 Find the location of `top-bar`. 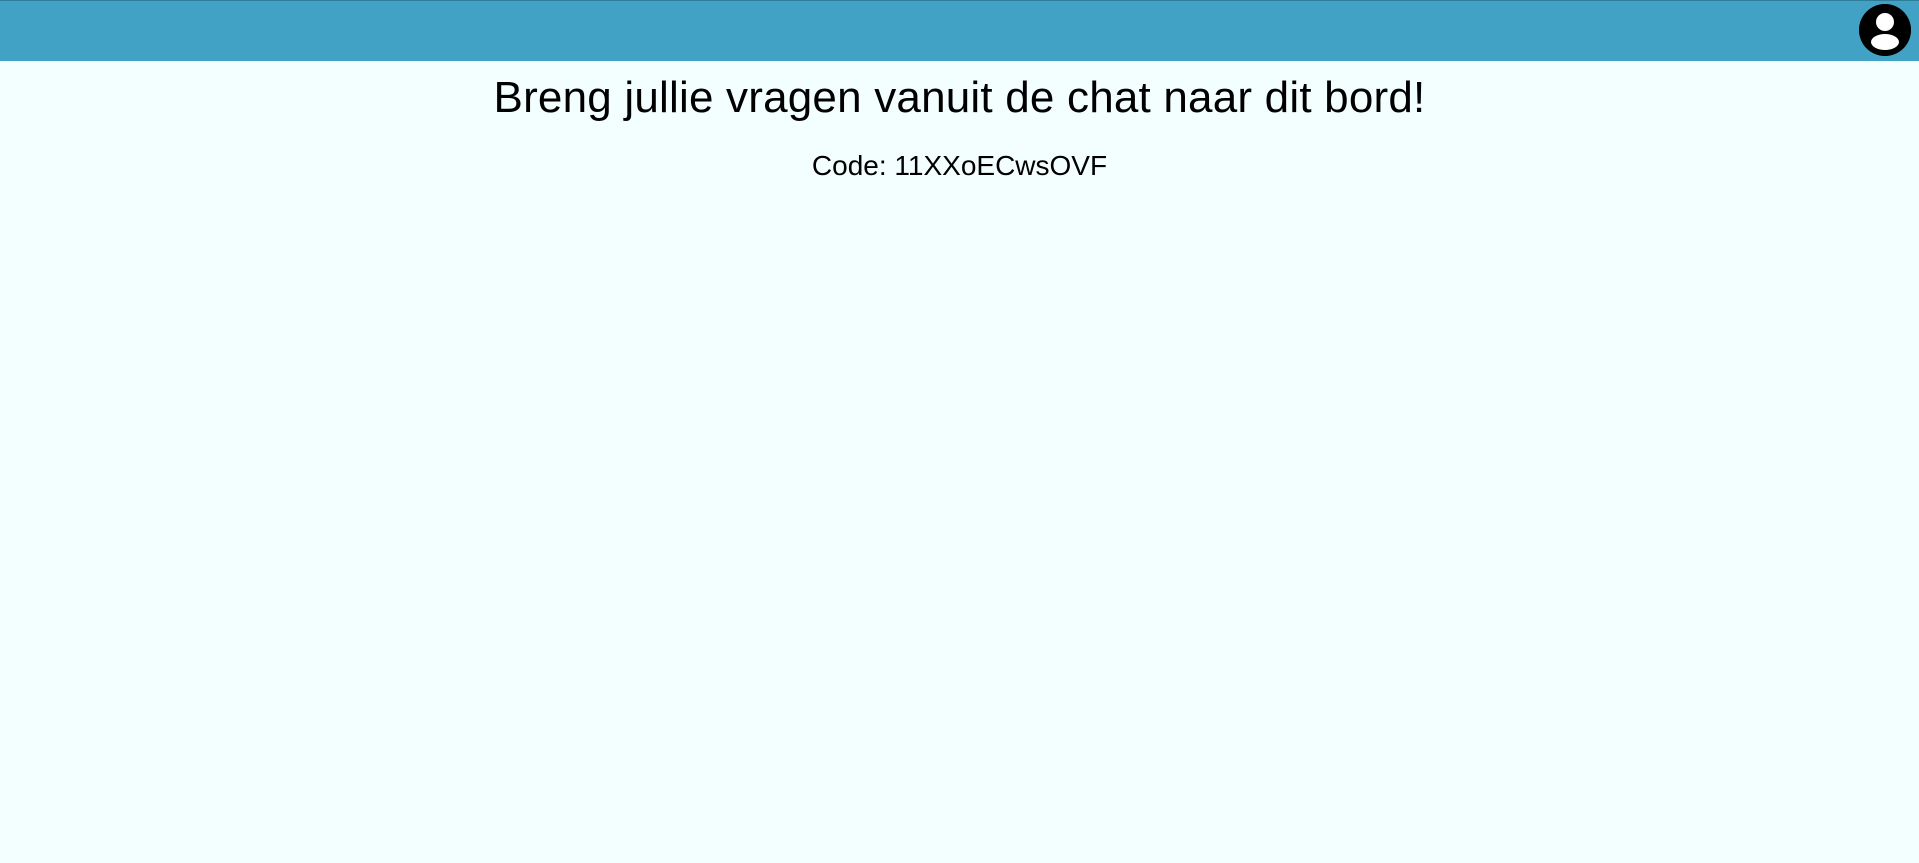

top-bar is located at coordinates (959, 30).